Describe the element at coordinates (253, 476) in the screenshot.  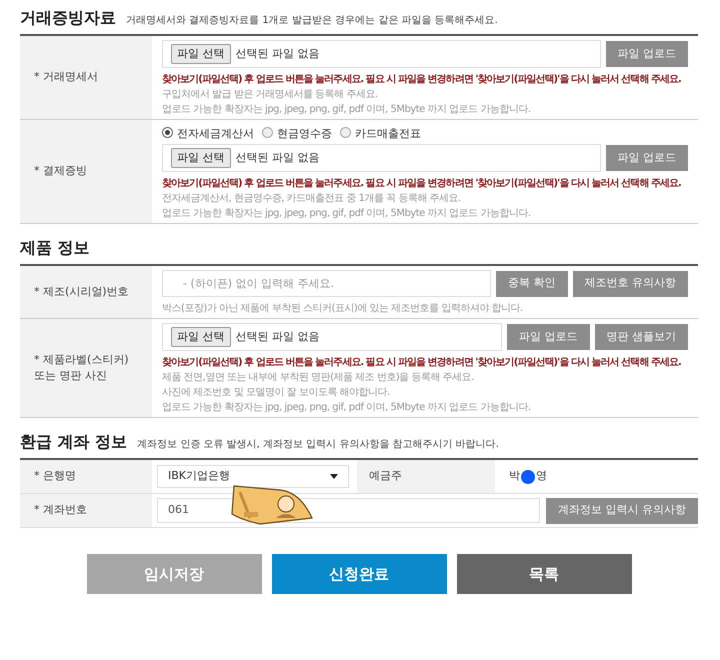
I see `bank-select: IBK기업은행` at that location.